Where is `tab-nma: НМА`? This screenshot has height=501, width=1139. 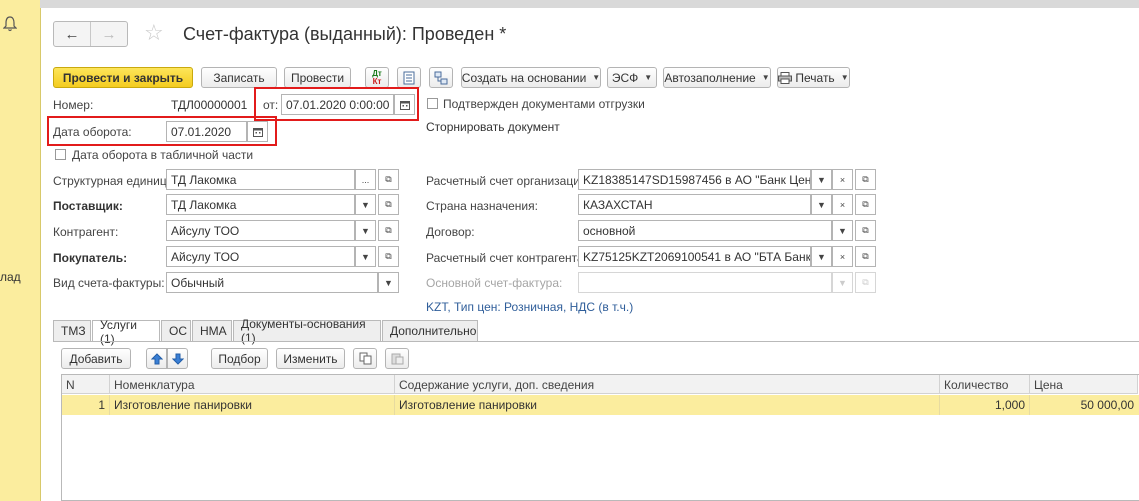
tab-nma: НМА is located at coordinates (212, 330).